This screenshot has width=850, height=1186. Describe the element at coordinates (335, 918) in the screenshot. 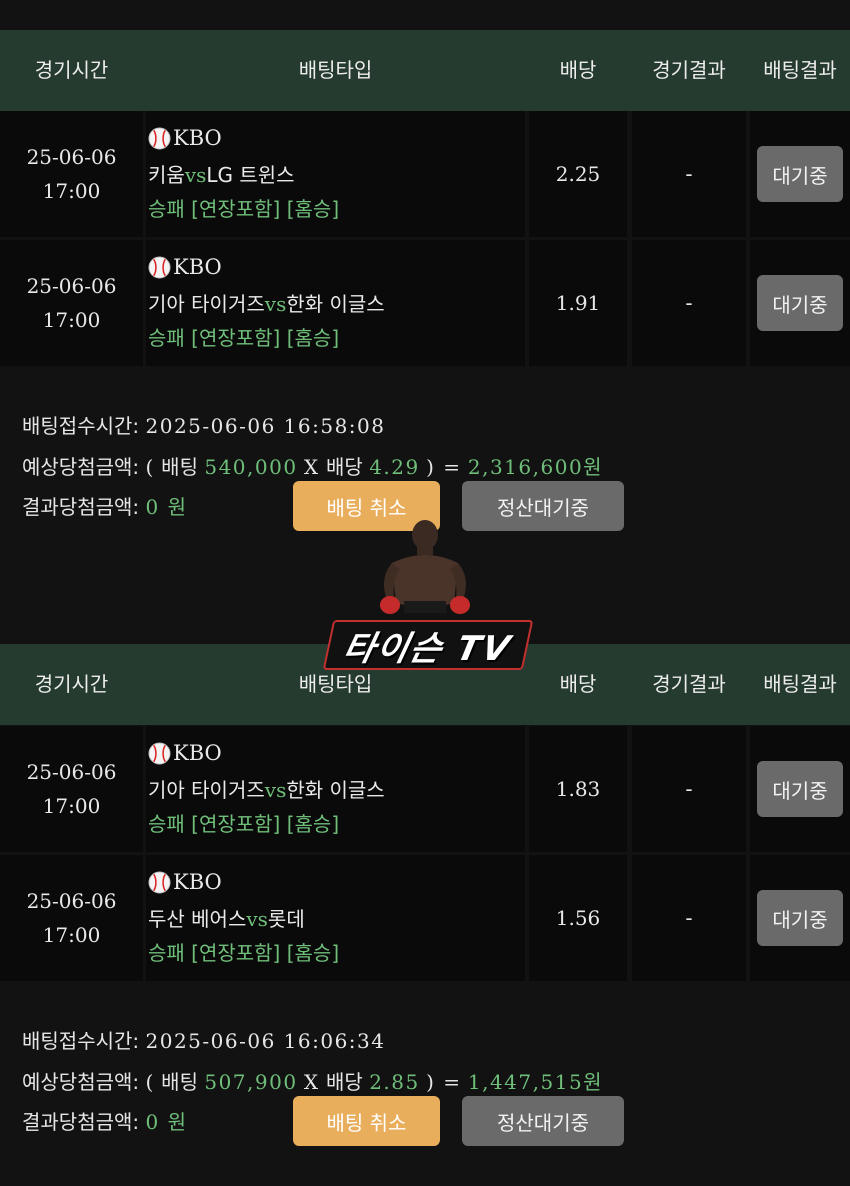

I see `bet-type-cell: KBO 두산 베어스vs롯데 승패 [연장포함] [홈승]` at that location.